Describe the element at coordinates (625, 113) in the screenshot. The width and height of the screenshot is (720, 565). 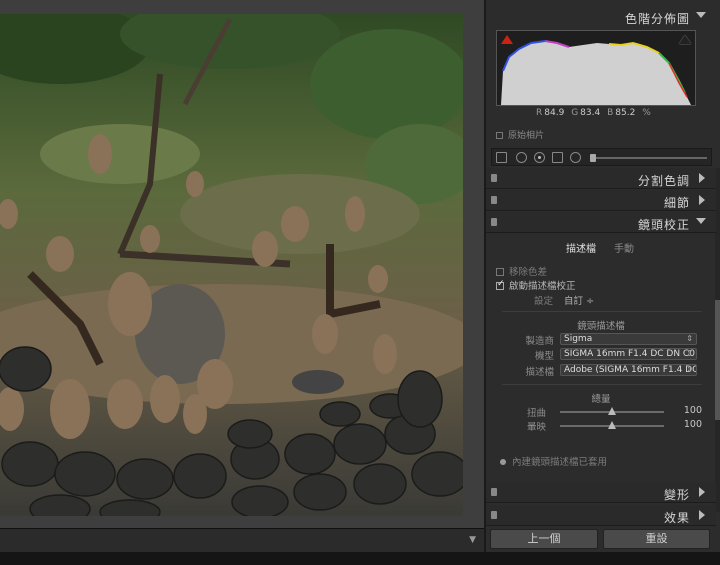
I see `b-value: 85.2` at that location.